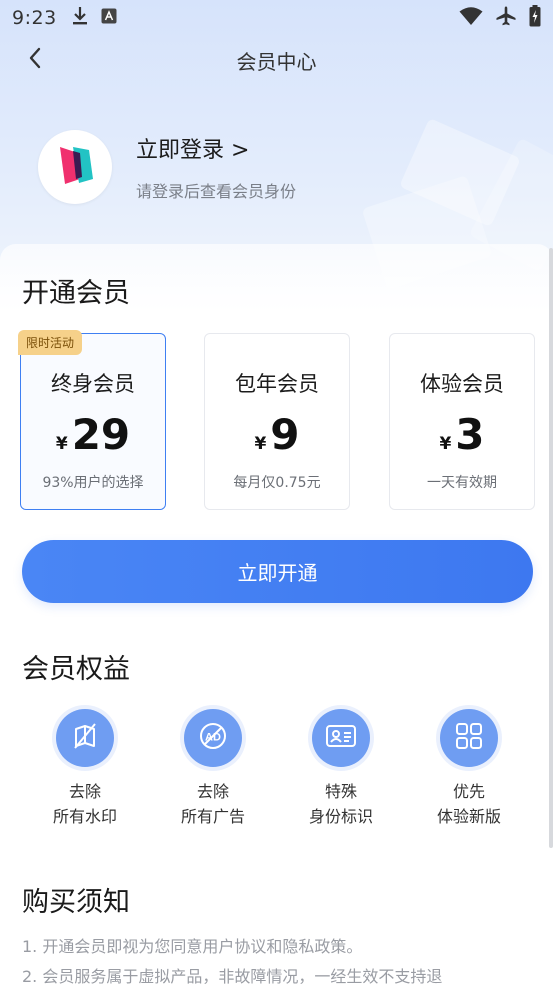  Describe the element at coordinates (213, 769) in the screenshot. I see `benefit-item-no-ads: AD 去除 所有广告` at that location.